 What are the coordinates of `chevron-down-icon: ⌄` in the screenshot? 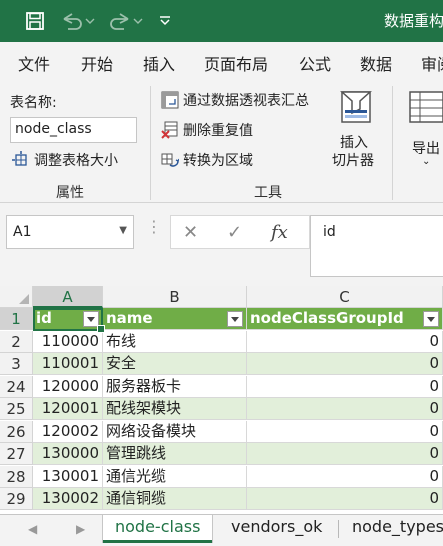 It's located at (426, 161).